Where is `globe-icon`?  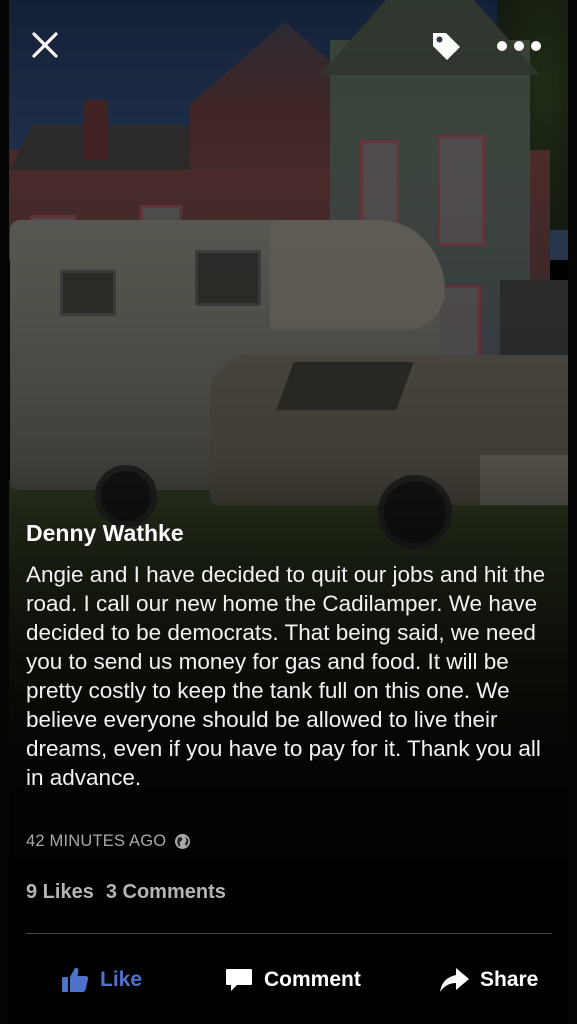
globe-icon is located at coordinates (183, 841).